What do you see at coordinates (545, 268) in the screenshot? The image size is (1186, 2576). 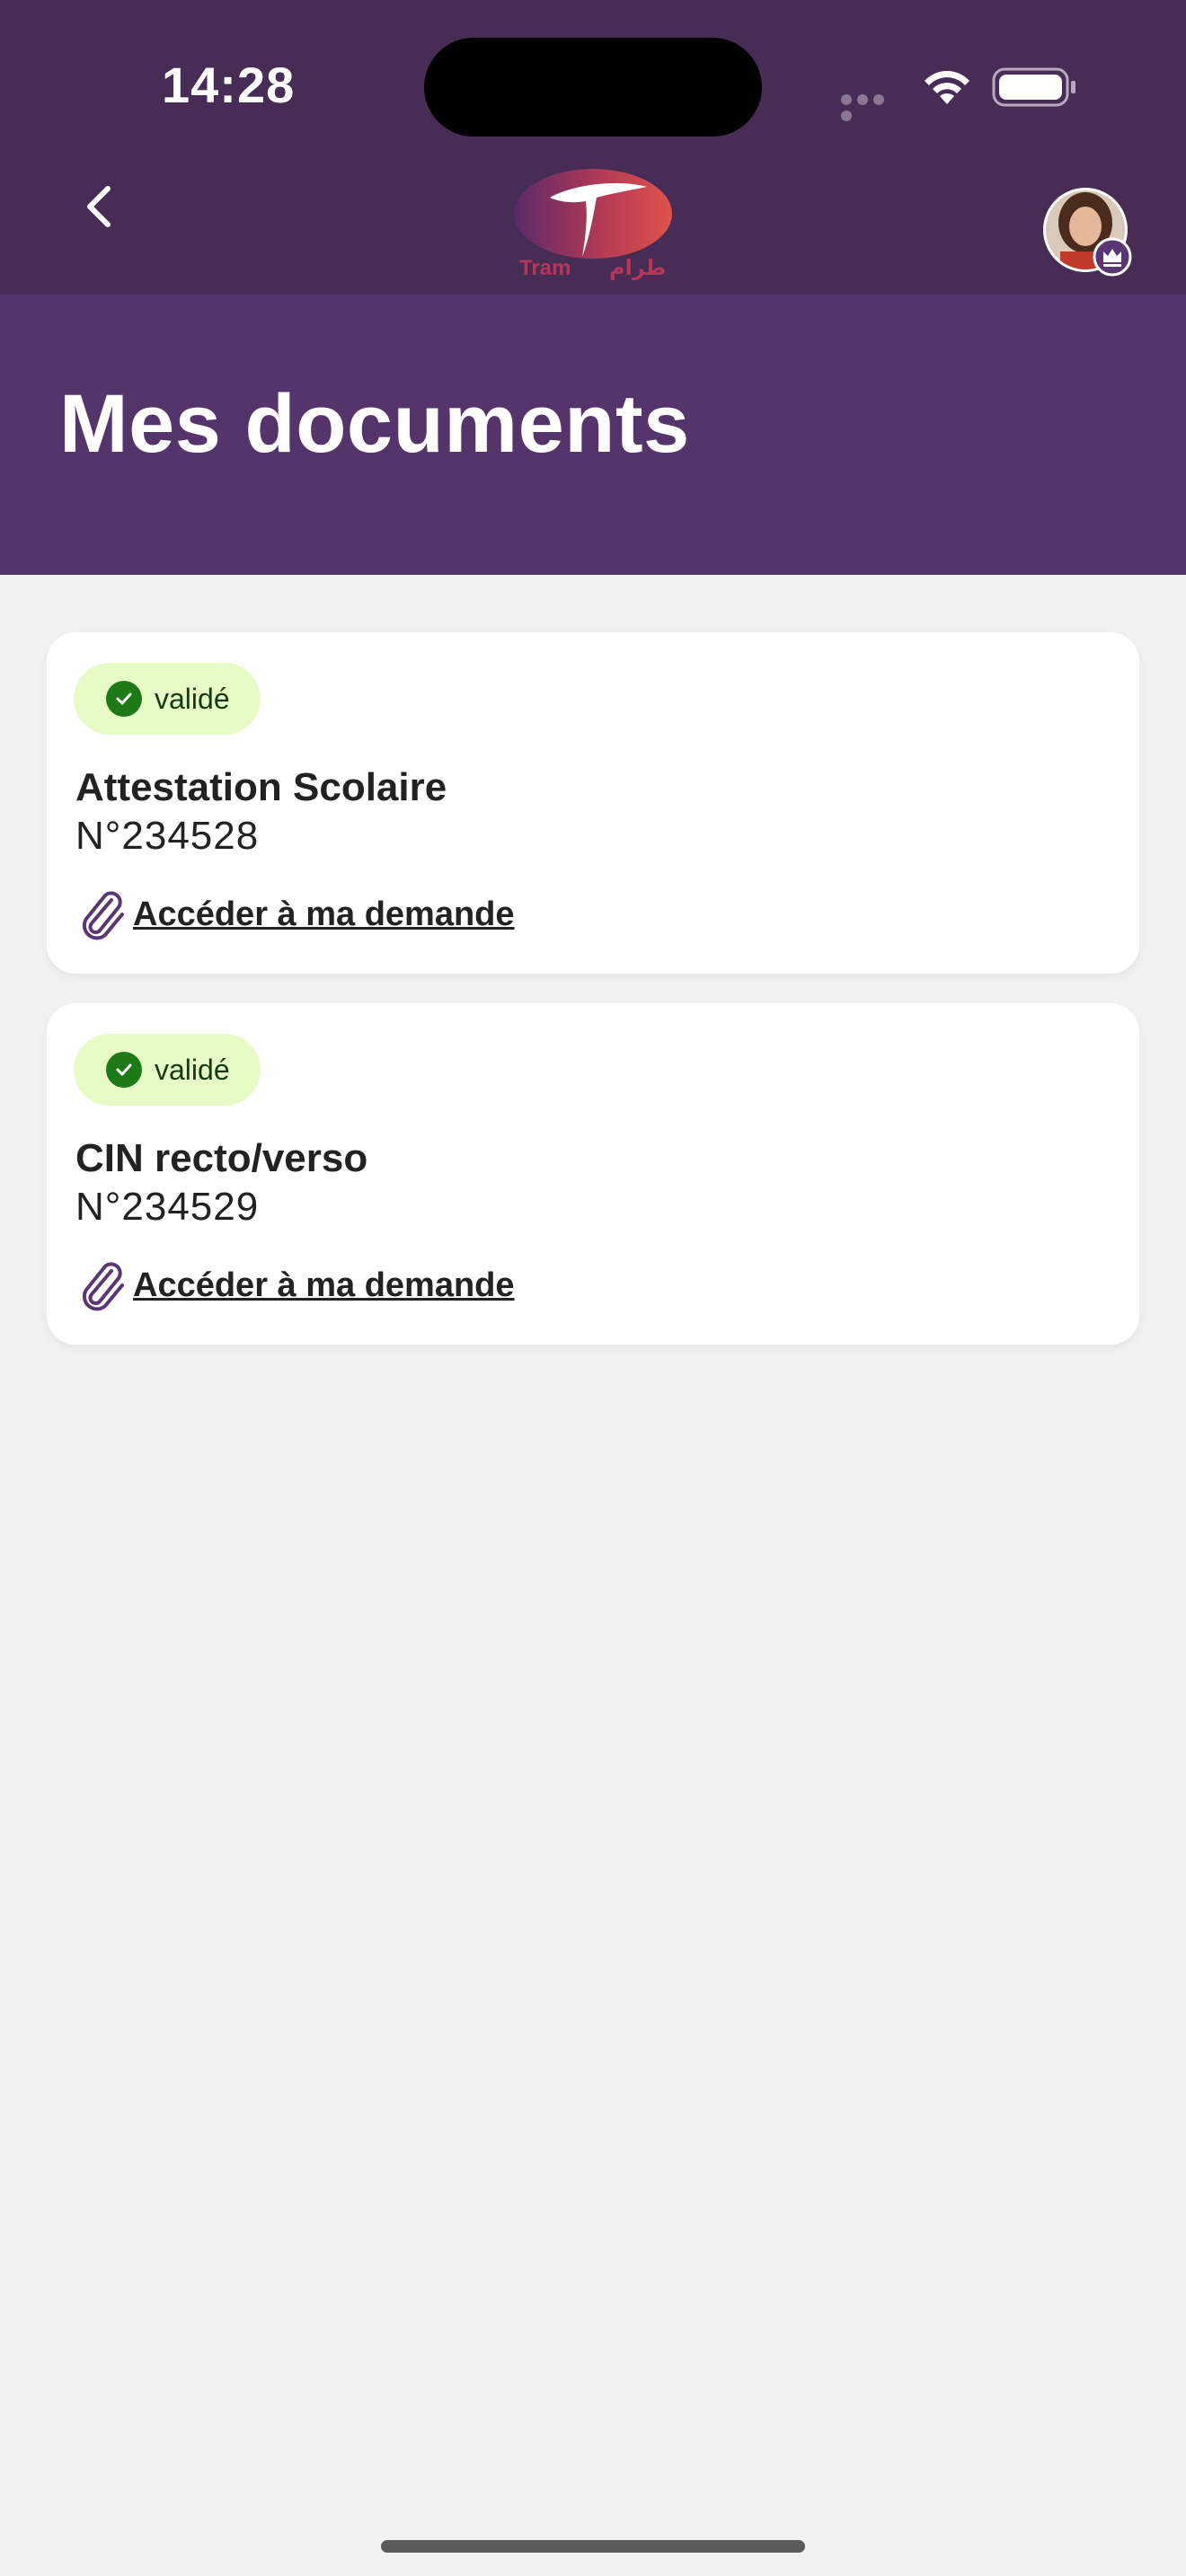 I see `logo-text-latin: Tram` at bounding box center [545, 268].